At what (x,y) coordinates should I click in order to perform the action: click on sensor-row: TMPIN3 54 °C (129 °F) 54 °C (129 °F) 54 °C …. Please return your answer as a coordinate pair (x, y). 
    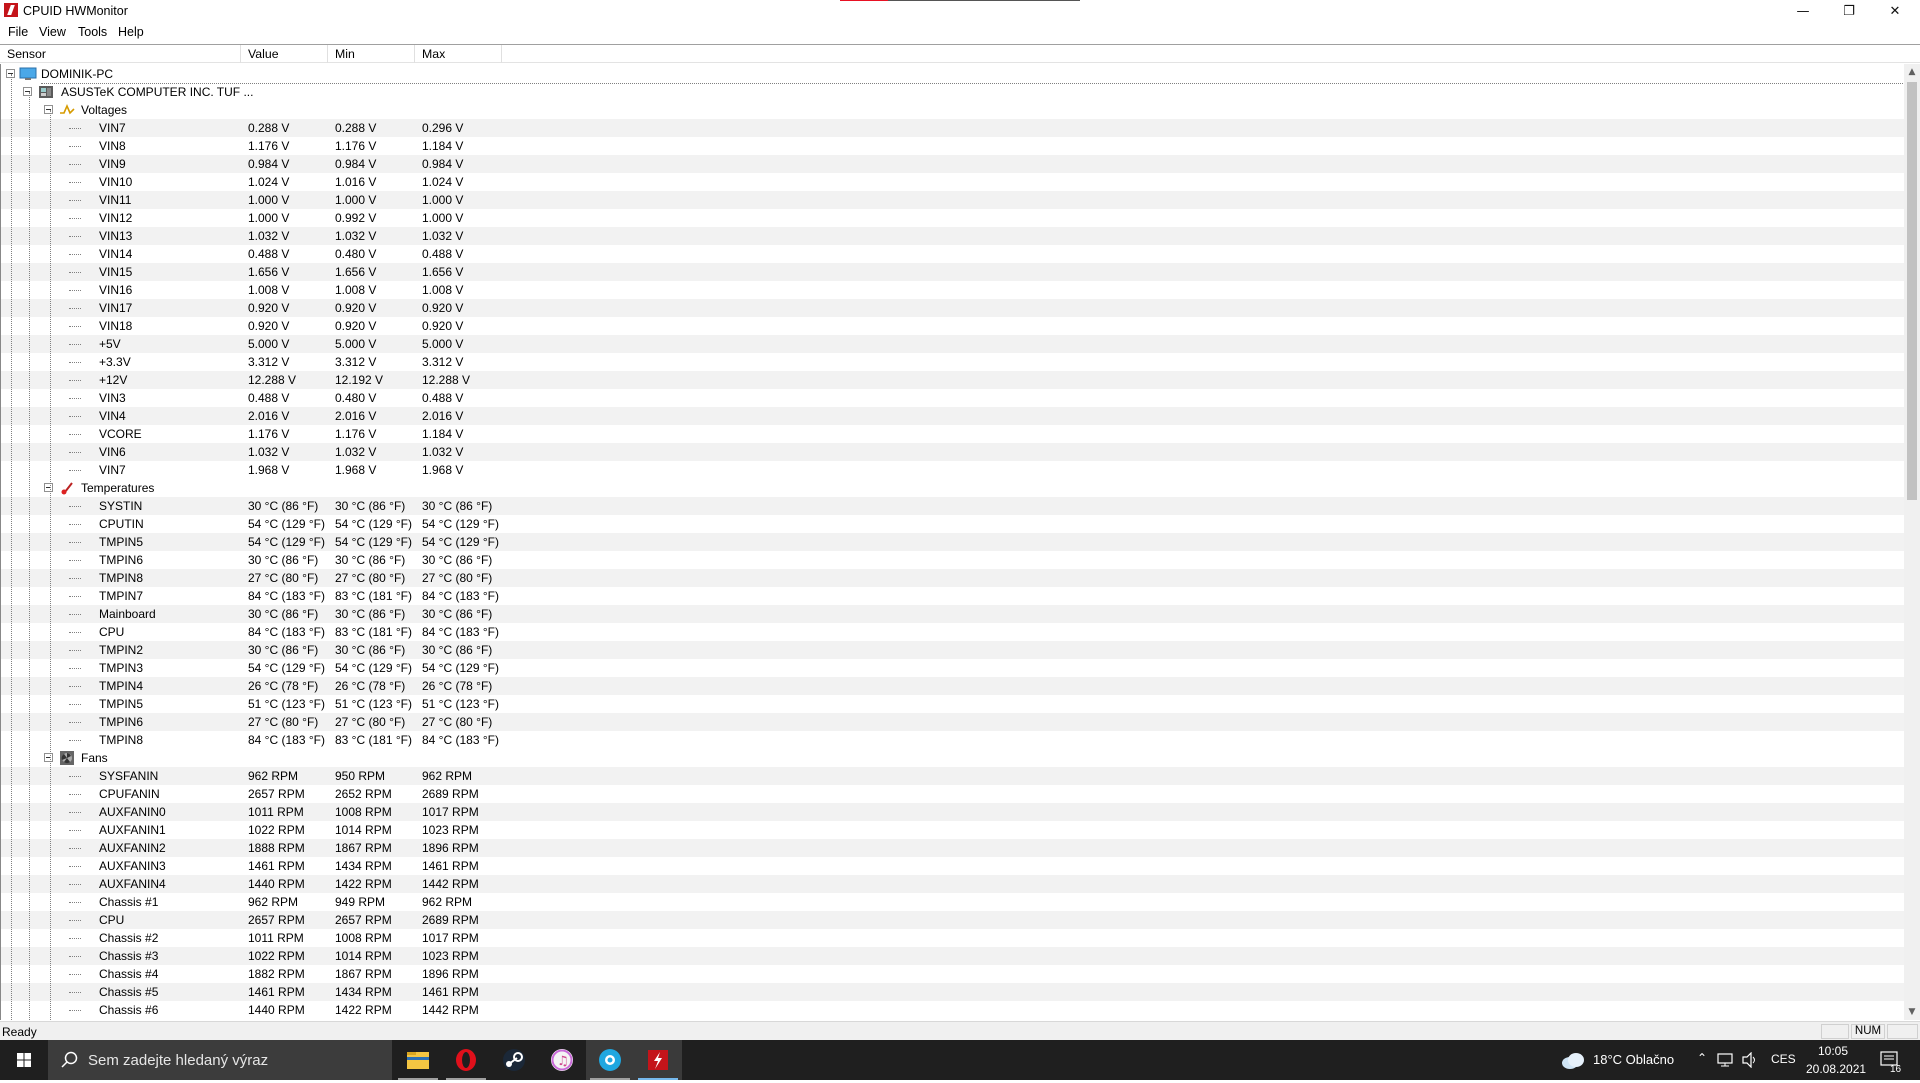
    Looking at the image, I should click on (953, 668).